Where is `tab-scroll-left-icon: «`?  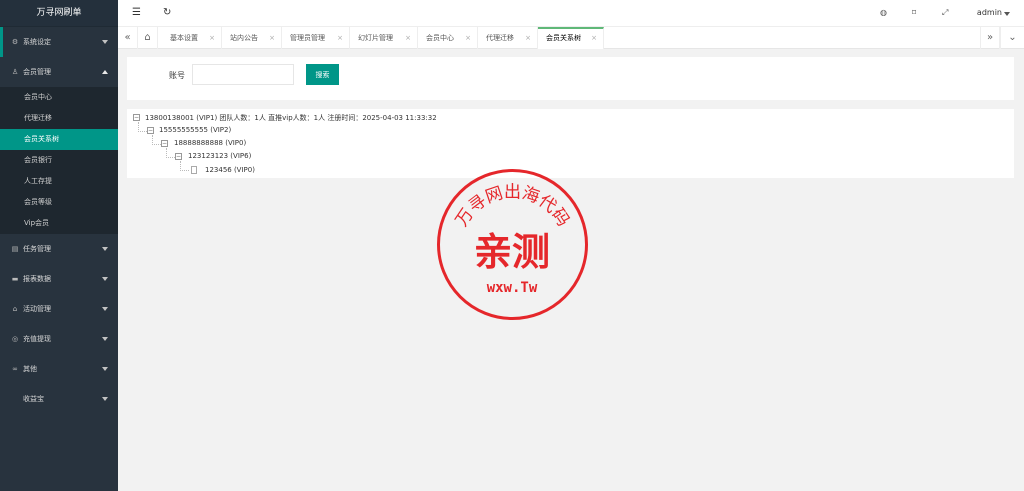
tab-scroll-left-icon: « is located at coordinates (128, 38).